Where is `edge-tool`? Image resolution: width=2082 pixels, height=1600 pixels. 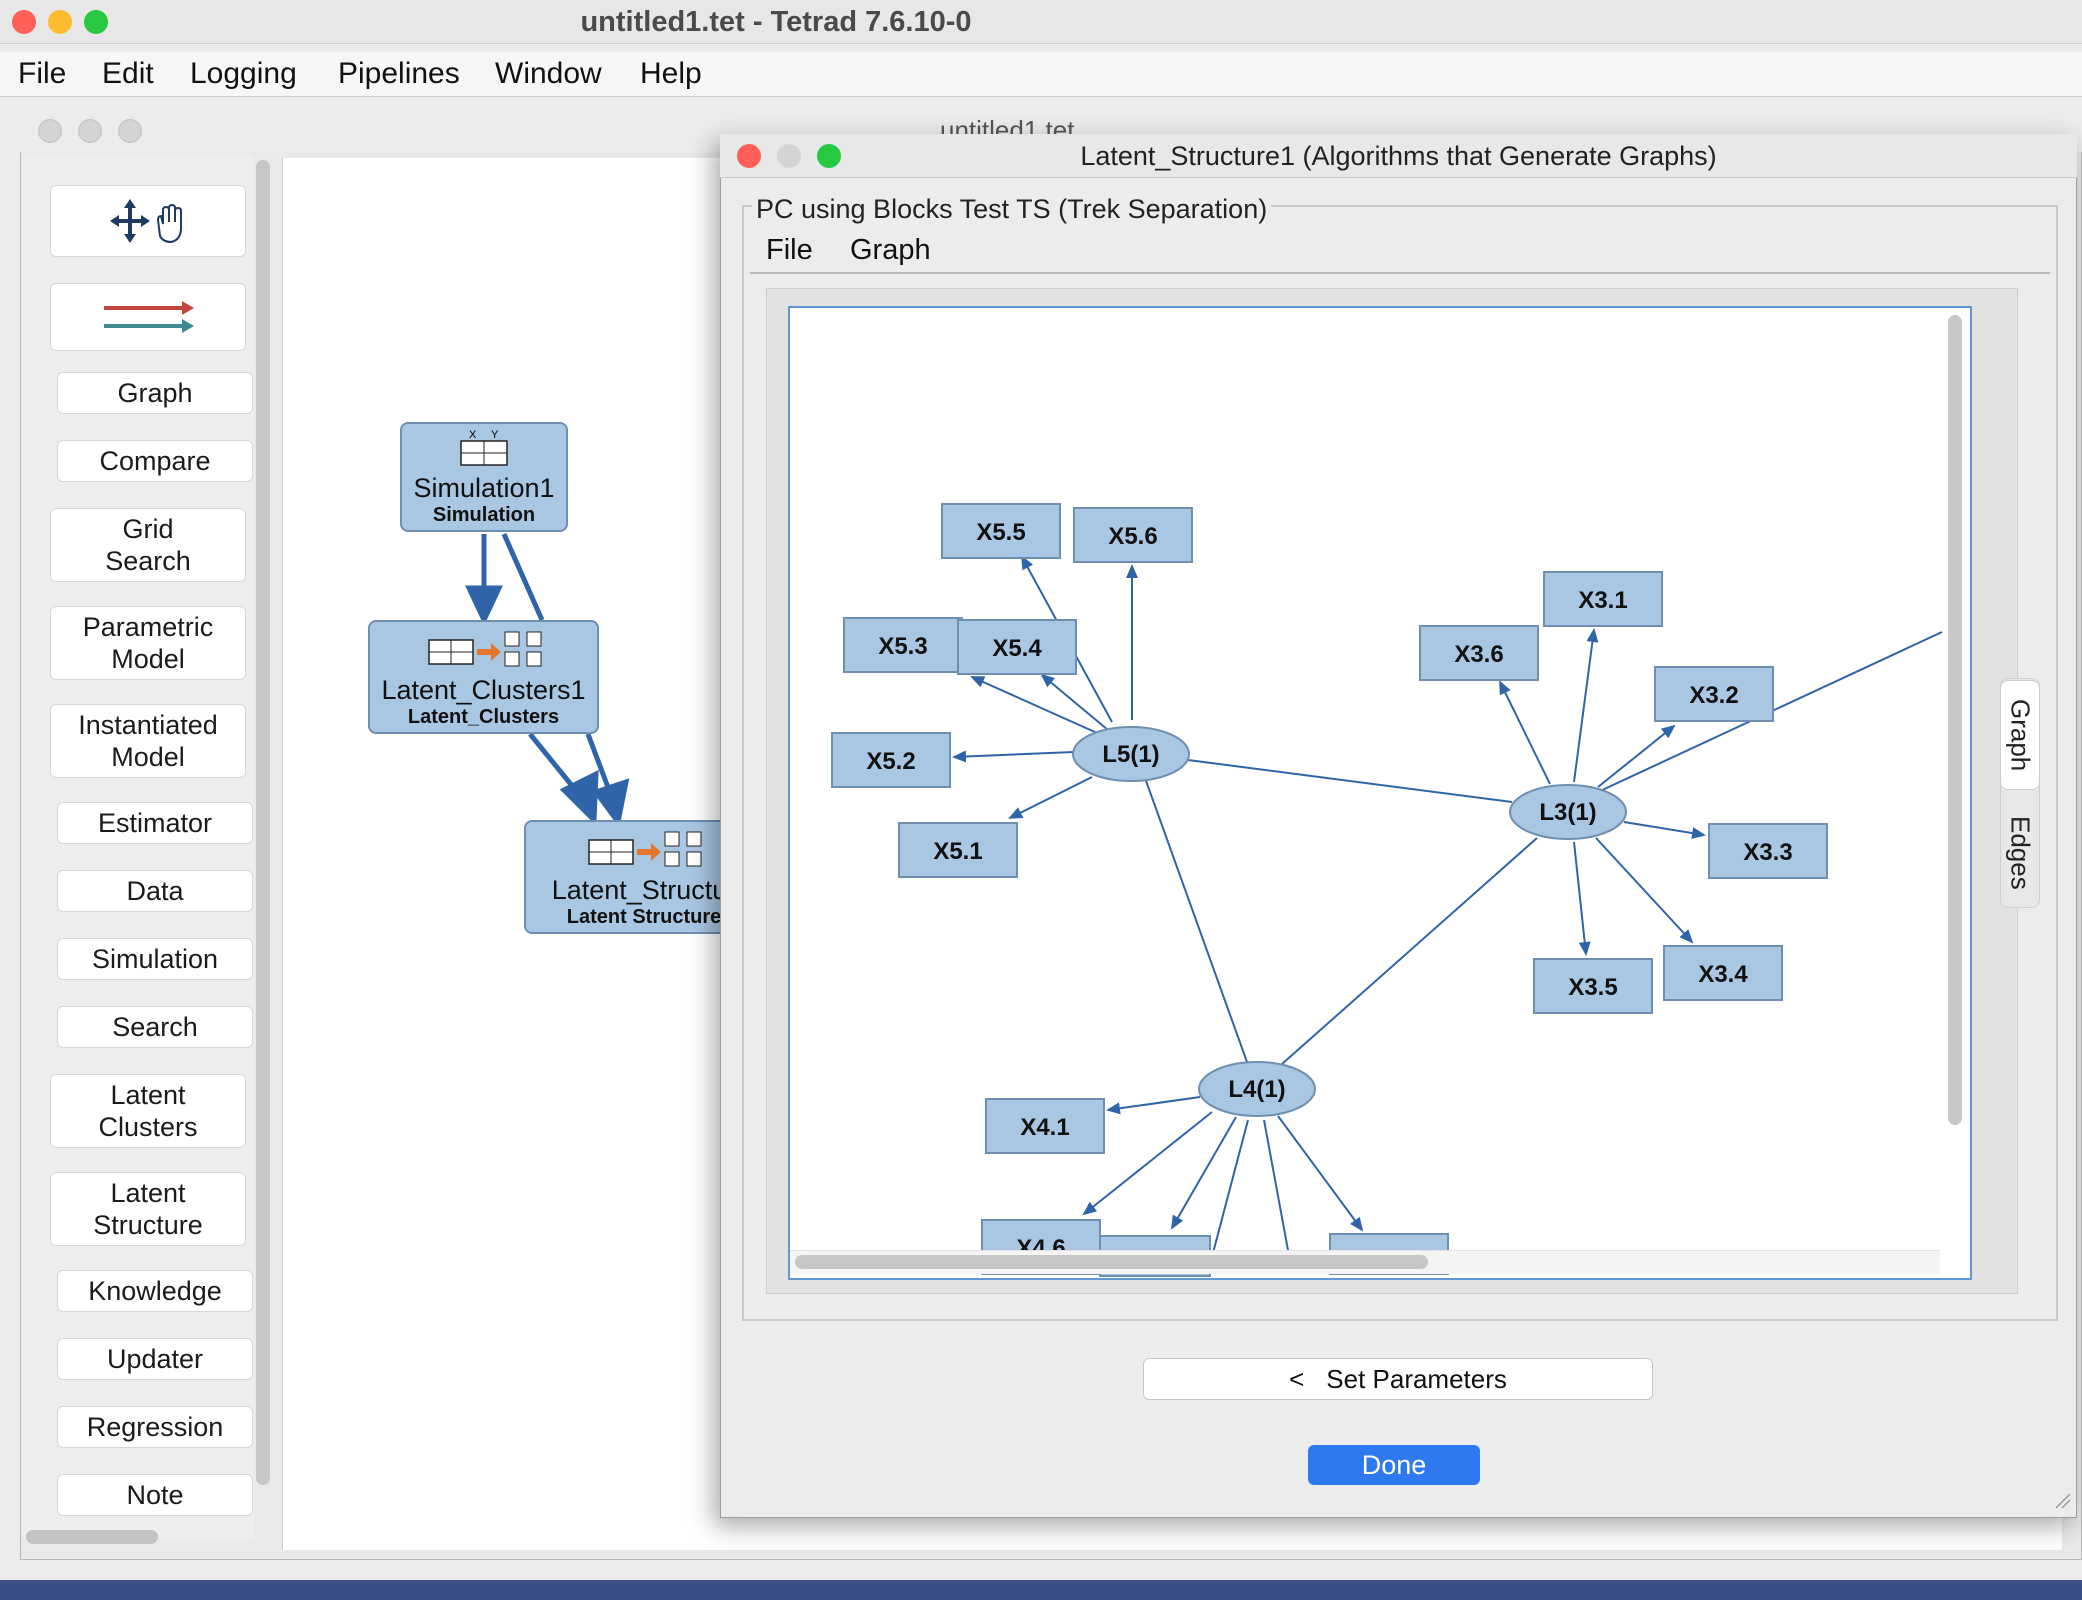
edge-tool is located at coordinates (148, 317).